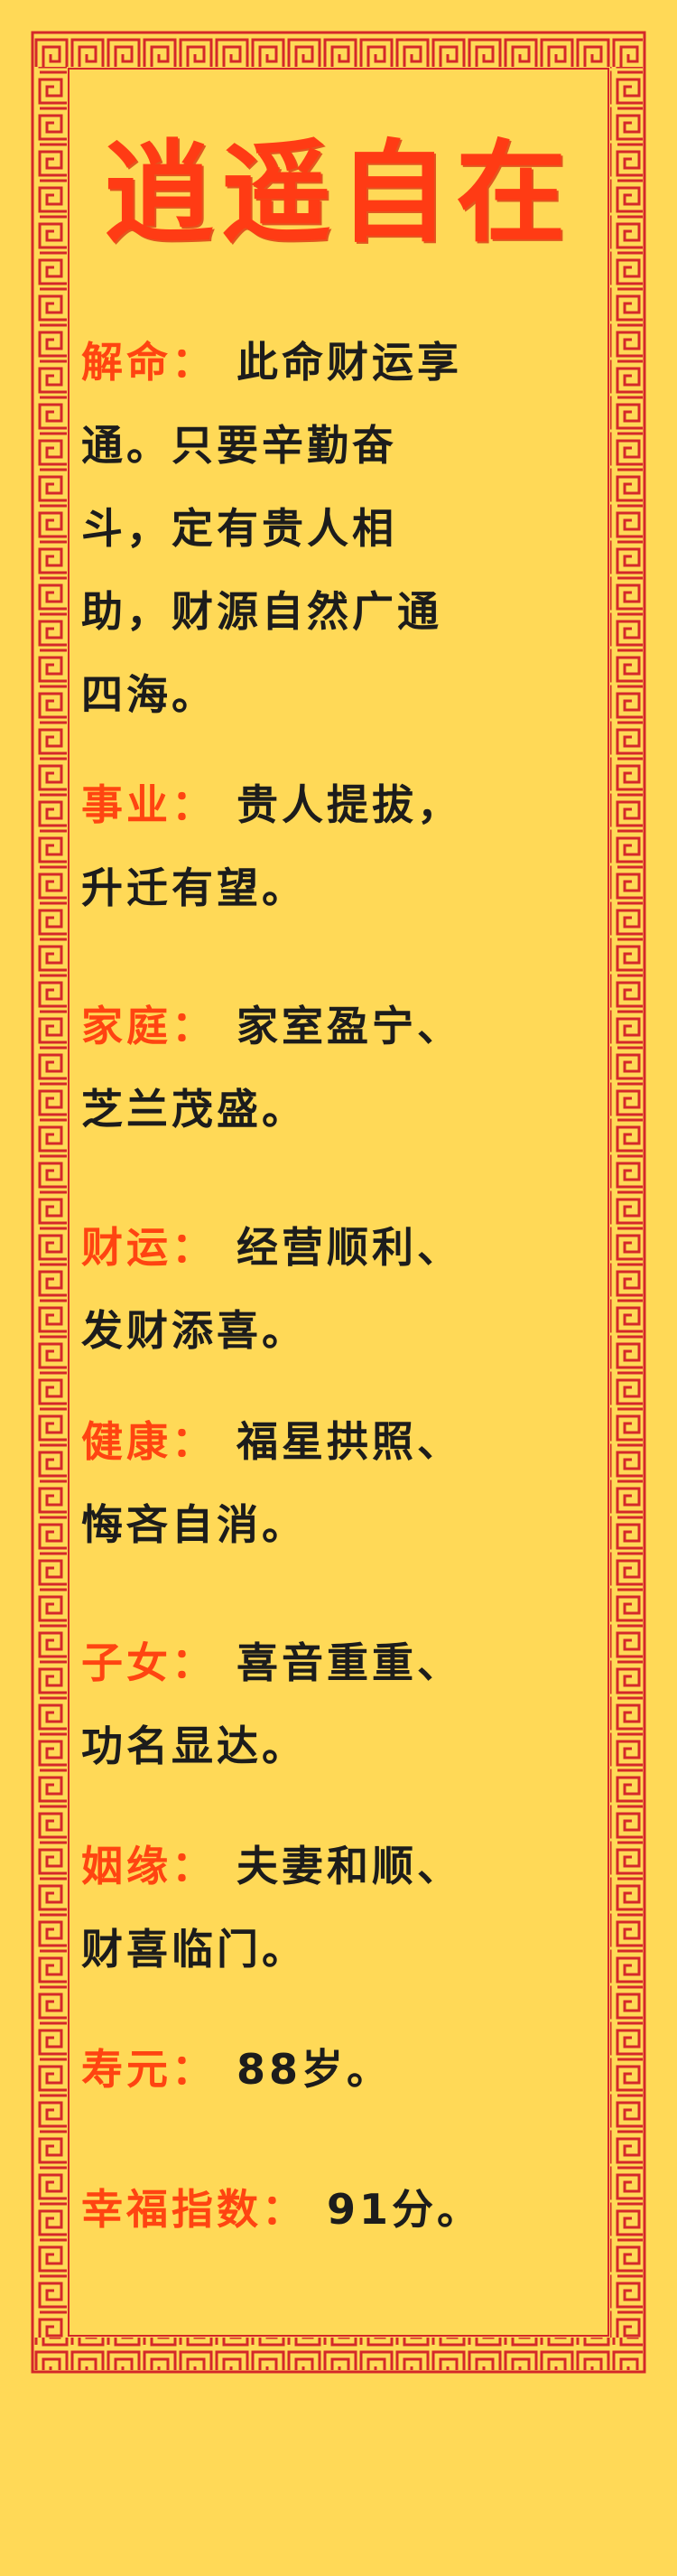  What do you see at coordinates (126, 1026) in the screenshot?
I see `section-label: 家庭` at bounding box center [126, 1026].